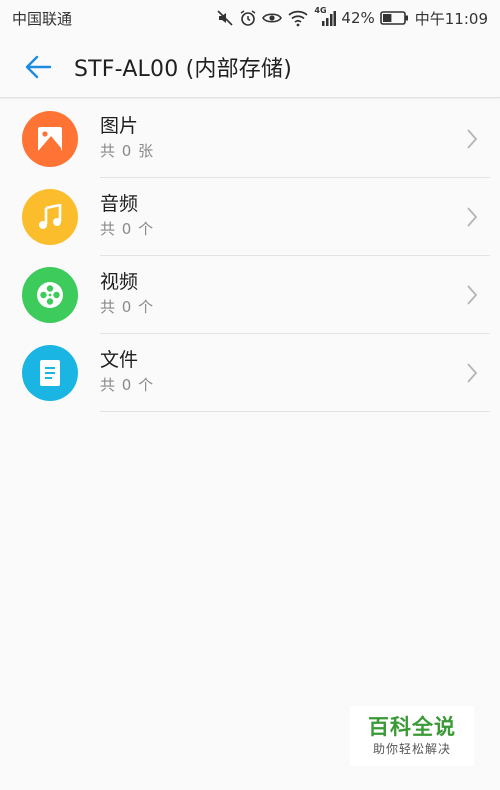 This screenshot has width=500, height=790. I want to click on network-type-label: 4G, so click(320, 10).